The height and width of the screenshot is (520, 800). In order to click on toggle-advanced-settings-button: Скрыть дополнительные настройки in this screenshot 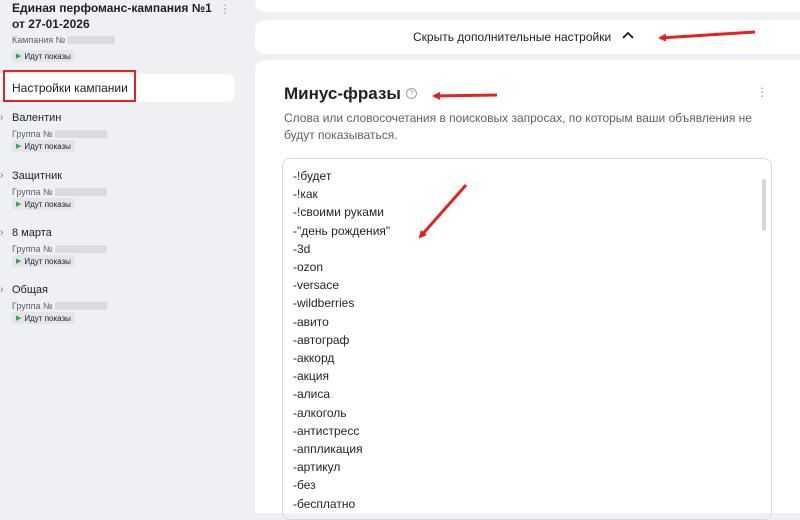, I will do `click(527, 37)`.